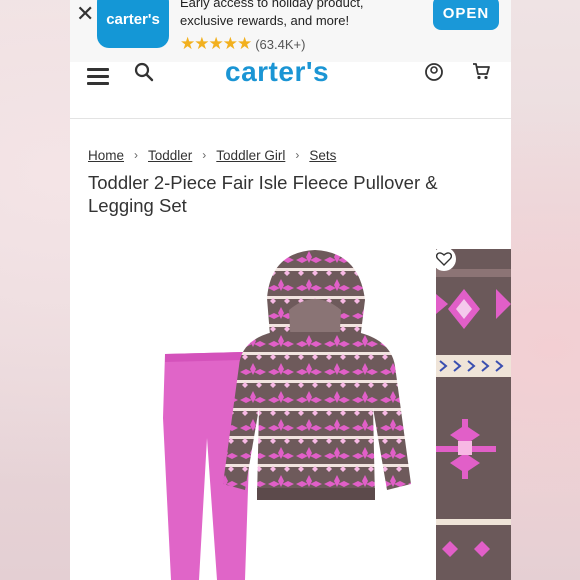  Describe the element at coordinates (292, 71) in the screenshot. I see `site-logo: carter's` at that location.